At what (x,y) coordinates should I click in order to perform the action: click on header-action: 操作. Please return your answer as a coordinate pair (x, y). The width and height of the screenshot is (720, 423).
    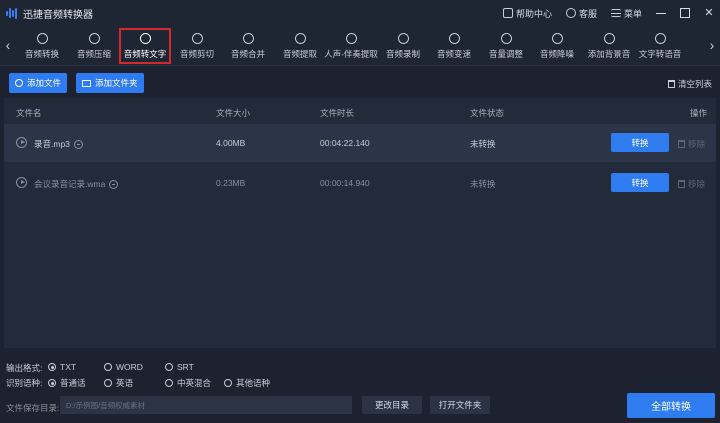
    Looking at the image, I should click on (699, 113).